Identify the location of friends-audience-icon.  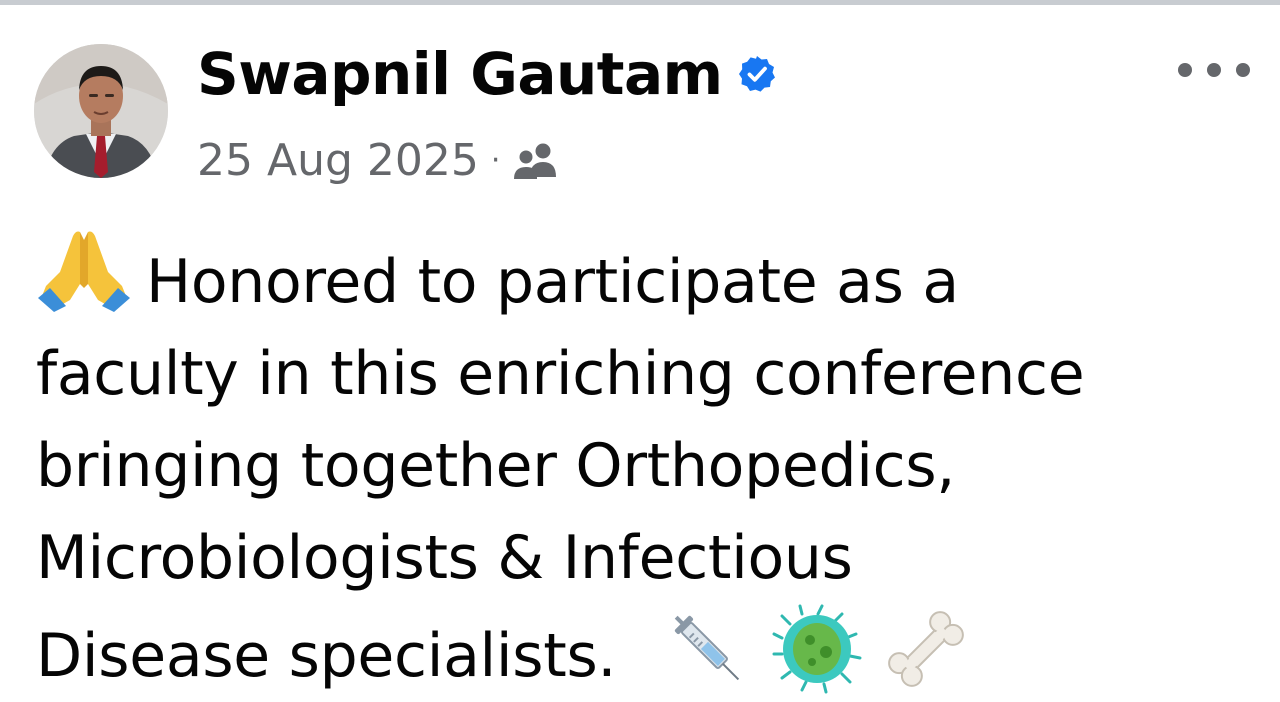
(538, 161).